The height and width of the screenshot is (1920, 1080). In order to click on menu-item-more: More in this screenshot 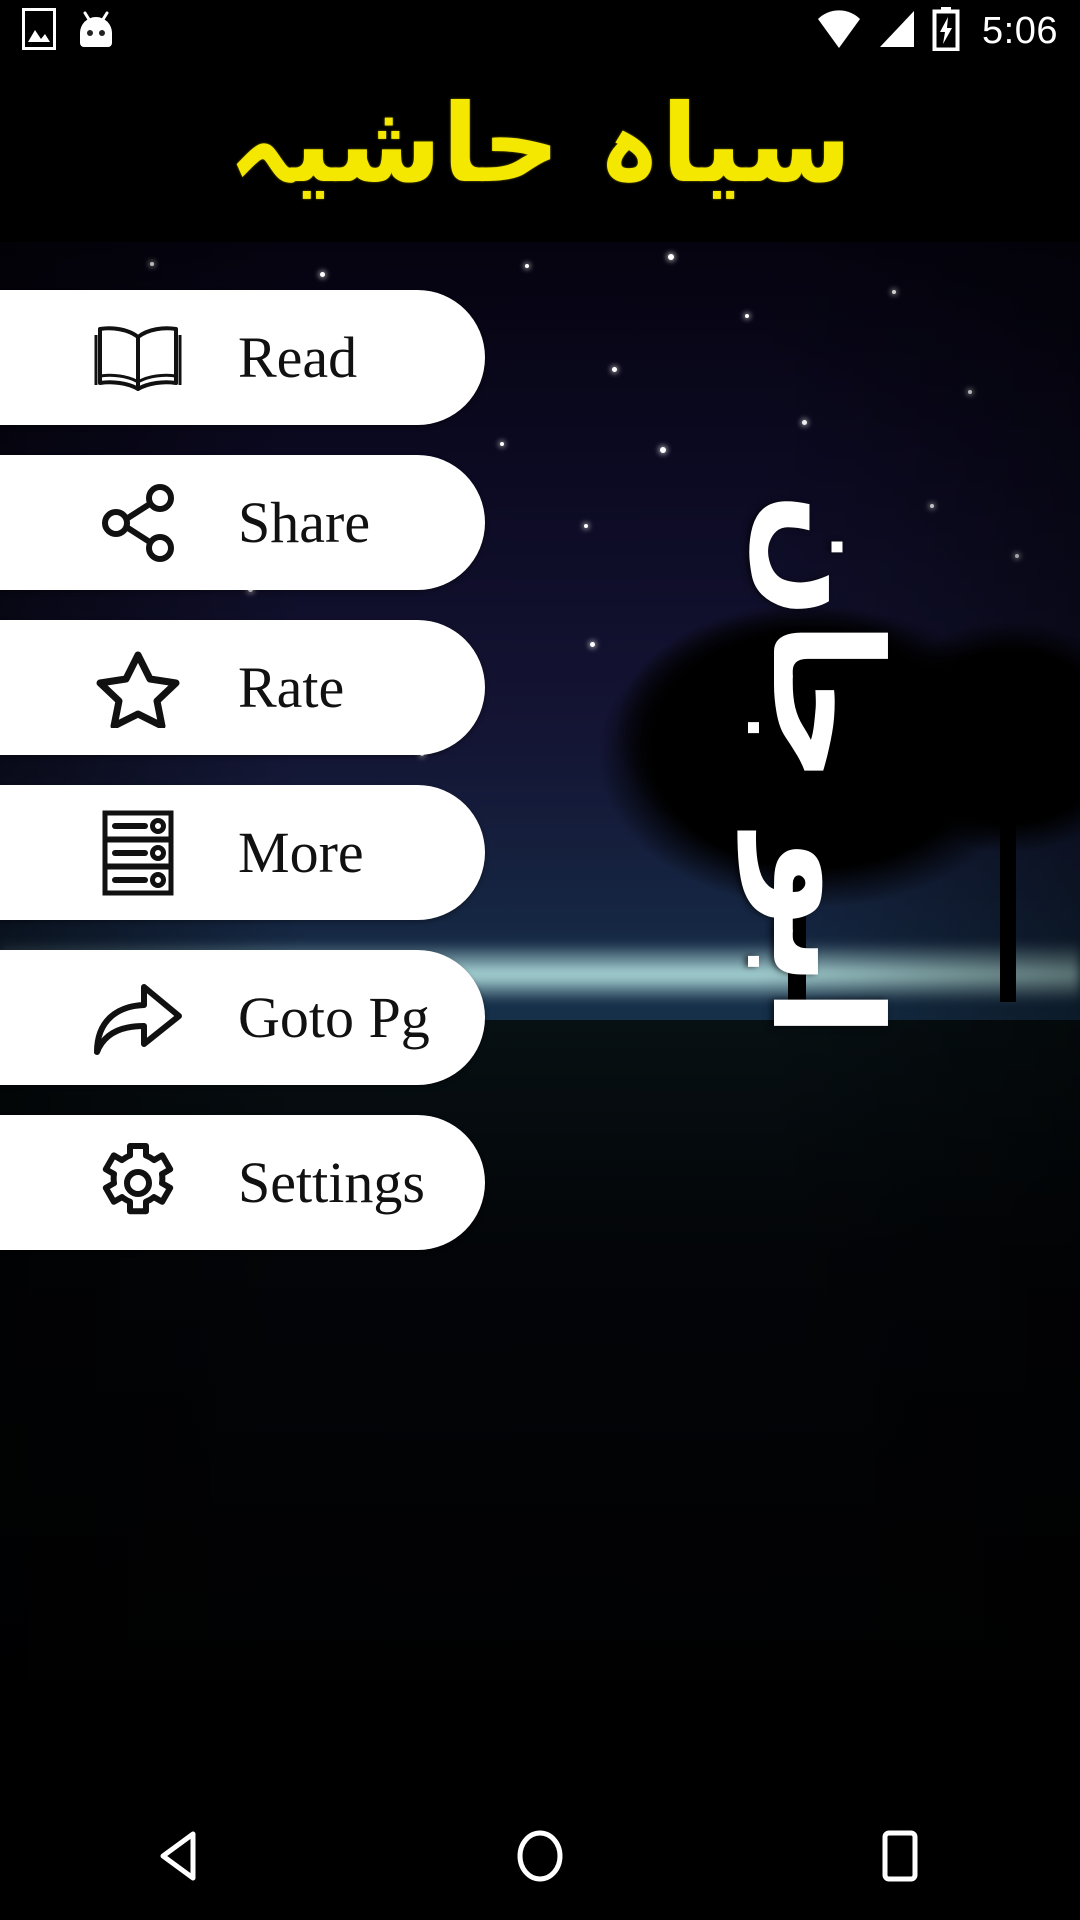, I will do `click(242, 852)`.